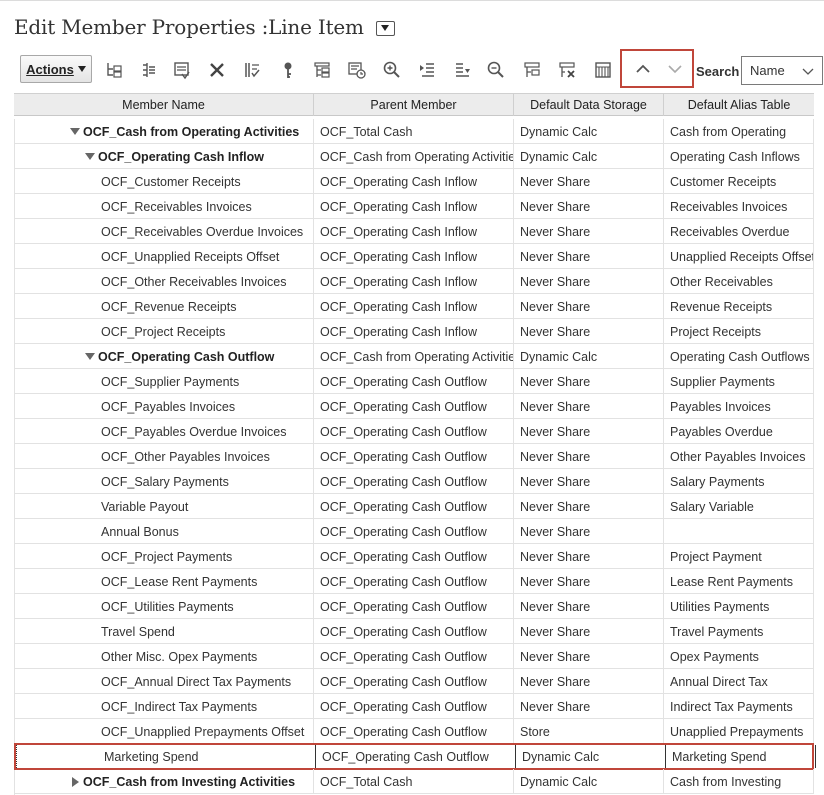  What do you see at coordinates (739, 131) in the screenshot?
I see `alias-cell: Cash from Operating` at bounding box center [739, 131].